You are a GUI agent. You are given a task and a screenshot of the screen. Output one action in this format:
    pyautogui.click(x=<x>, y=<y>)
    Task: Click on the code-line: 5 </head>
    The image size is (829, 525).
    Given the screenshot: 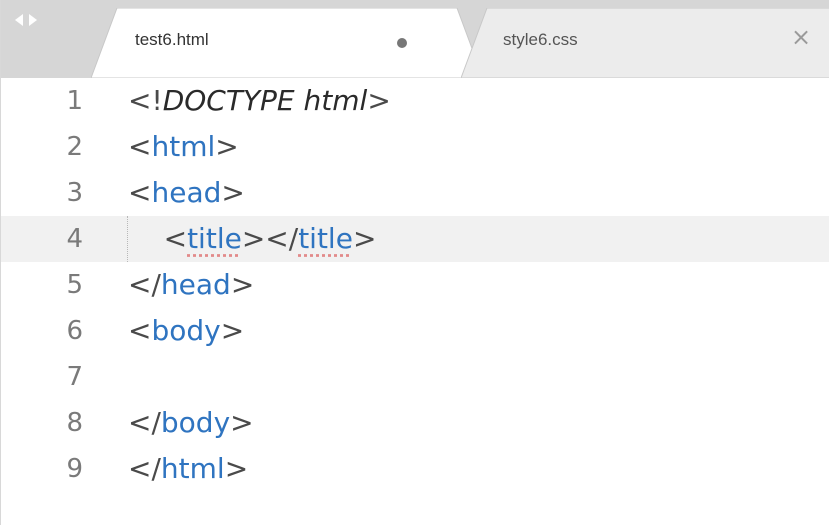 What is the action you would take?
    pyautogui.click(x=415, y=285)
    